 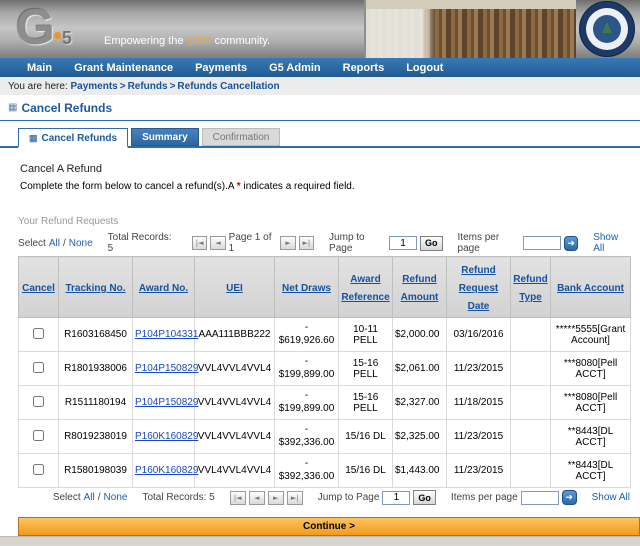 What do you see at coordinates (590, 470) in the screenshot?
I see `bank-account-cell: **8443[DL ACCT]` at bounding box center [590, 470].